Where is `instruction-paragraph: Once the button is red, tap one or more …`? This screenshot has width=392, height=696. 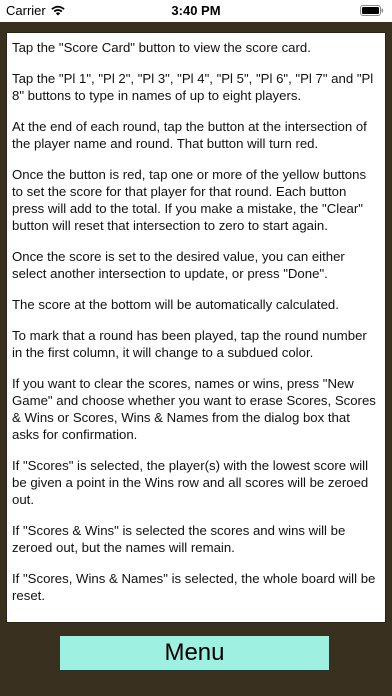 instruction-paragraph: Once the button is red, tap one or more … is located at coordinates (189, 200).